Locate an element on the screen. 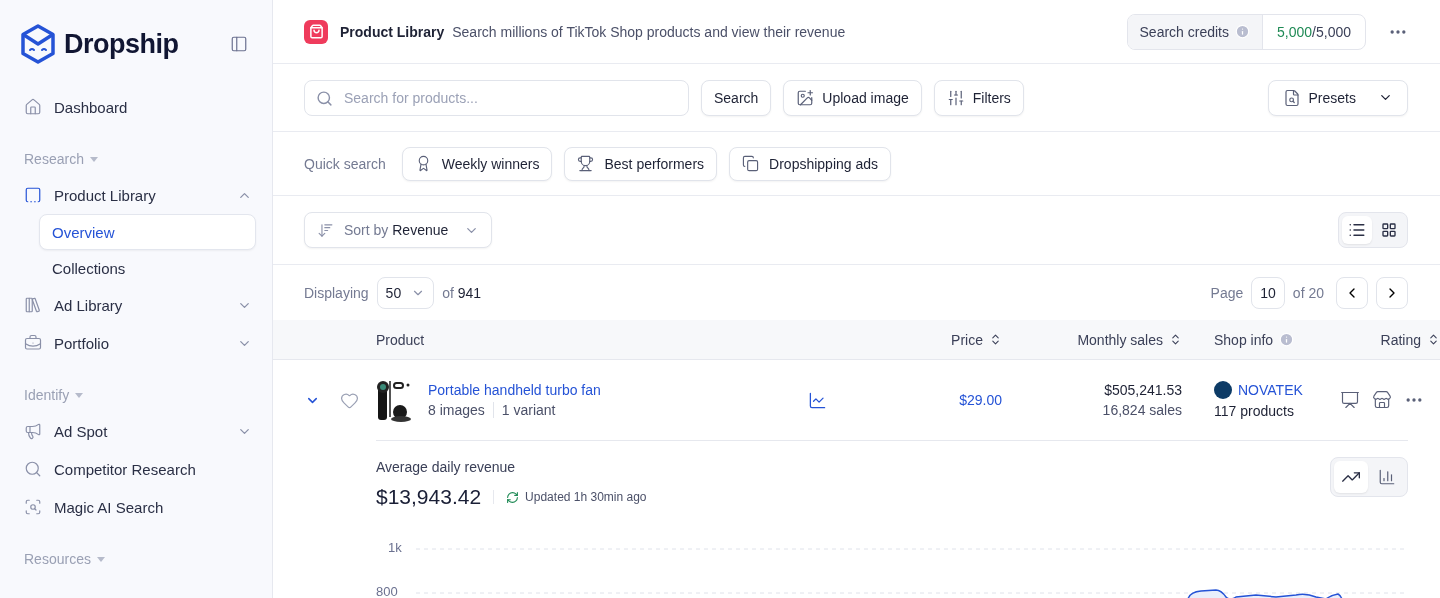 The height and width of the screenshot is (598, 1440). sidebar-item: Competitor Research is located at coordinates (138, 469).